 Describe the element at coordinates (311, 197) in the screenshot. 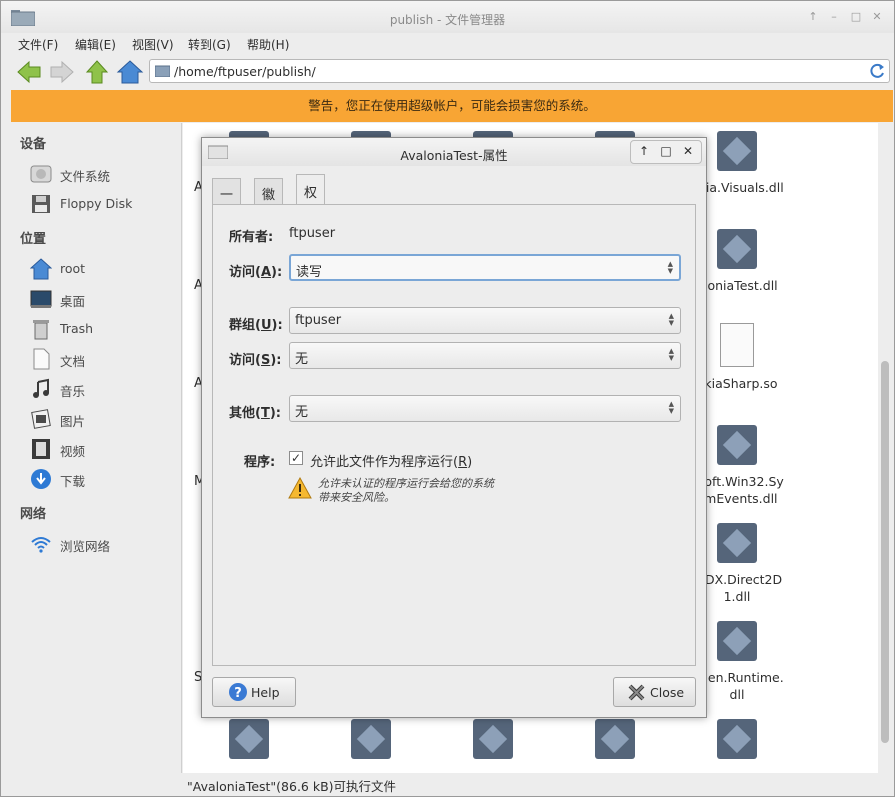

I see `tab-permissions: 权限` at that location.